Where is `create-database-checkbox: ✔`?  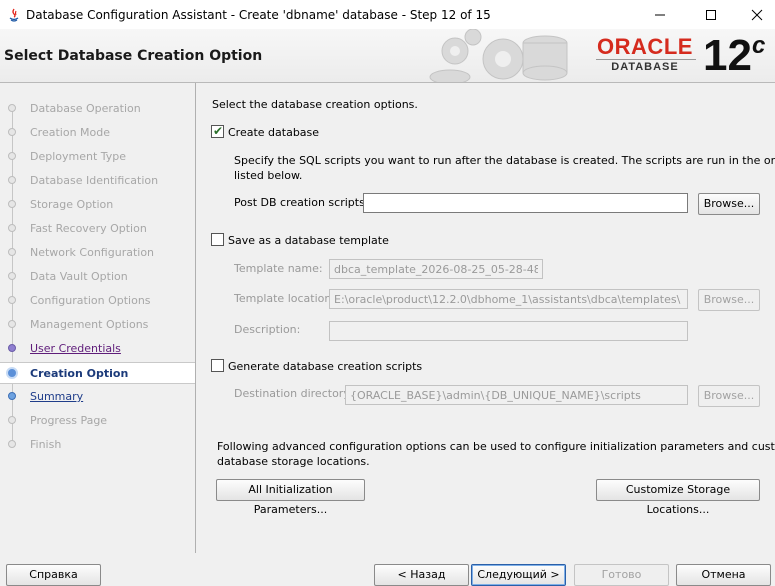 create-database-checkbox: ✔ is located at coordinates (217, 131).